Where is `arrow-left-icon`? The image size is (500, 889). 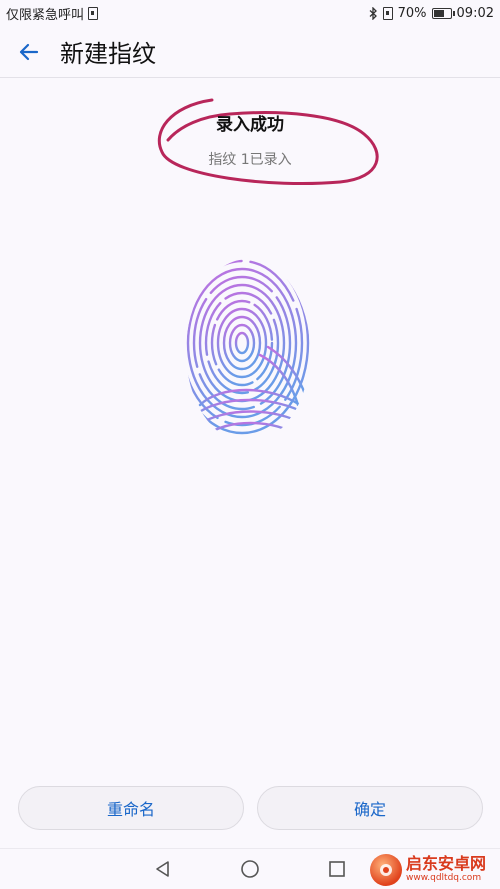
arrow-left-icon is located at coordinates (29, 51).